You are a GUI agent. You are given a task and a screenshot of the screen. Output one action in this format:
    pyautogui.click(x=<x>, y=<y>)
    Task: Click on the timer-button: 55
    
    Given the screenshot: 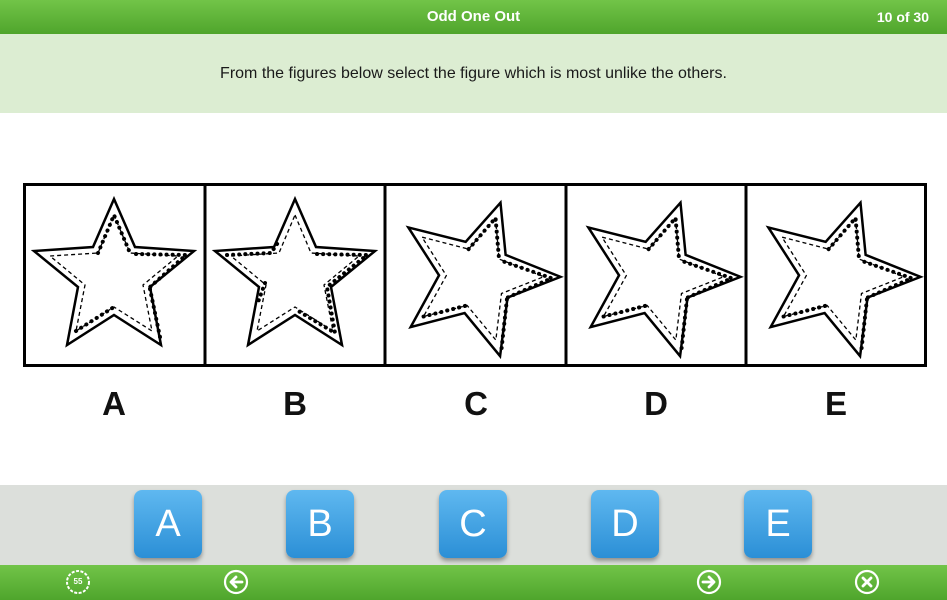 What is the action you would take?
    pyautogui.click(x=78, y=582)
    